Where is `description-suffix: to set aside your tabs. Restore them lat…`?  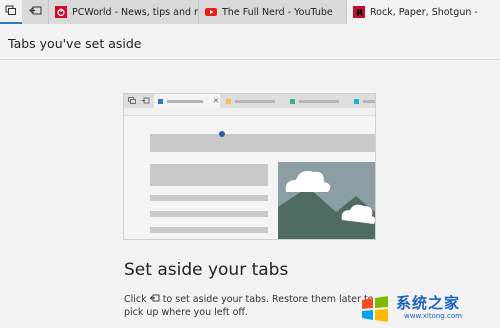 description-suffix: to set aside your tabs. Restore them lat… is located at coordinates (249, 306).